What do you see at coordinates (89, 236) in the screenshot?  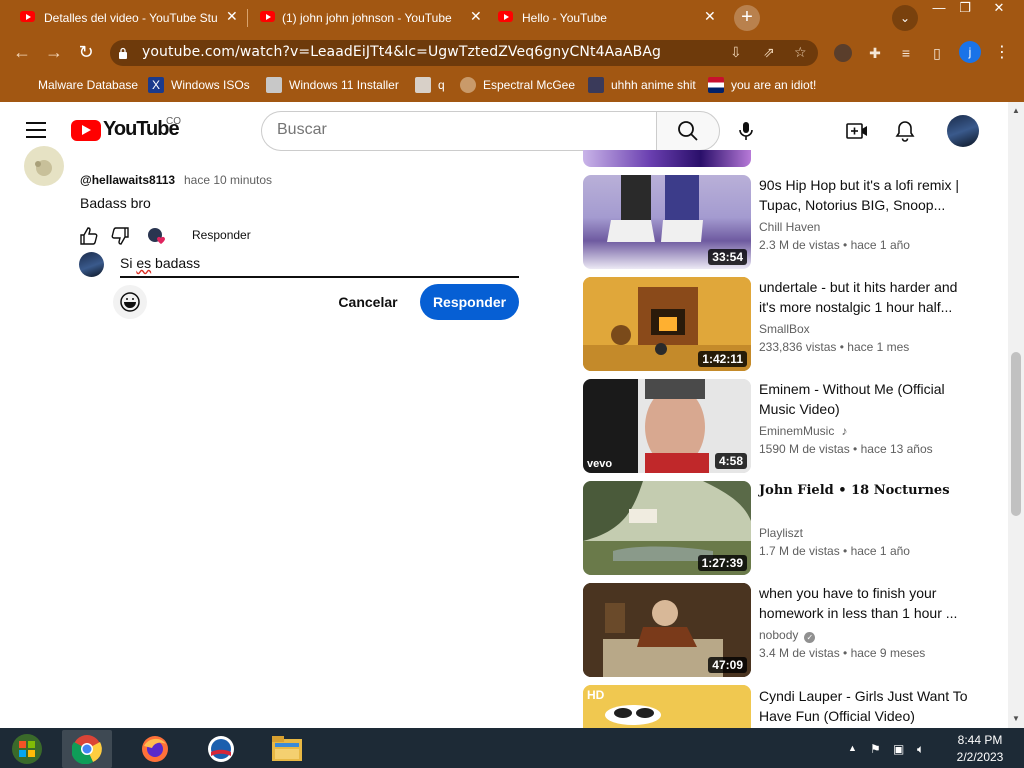 I see `like-thumb-icon` at bounding box center [89, 236].